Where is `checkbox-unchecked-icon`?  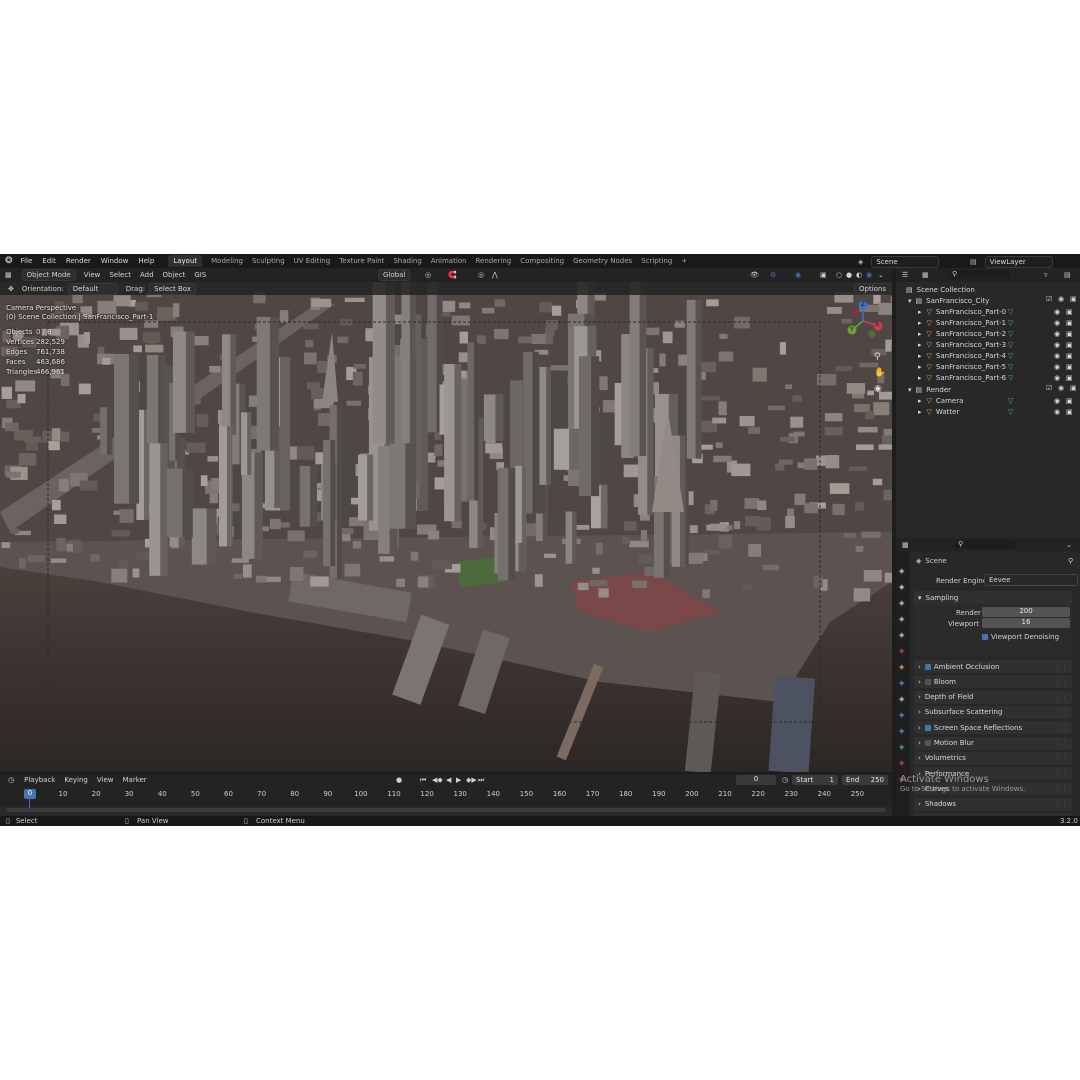
checkbox-unchecked-icon is located at coordinates (927, 743).